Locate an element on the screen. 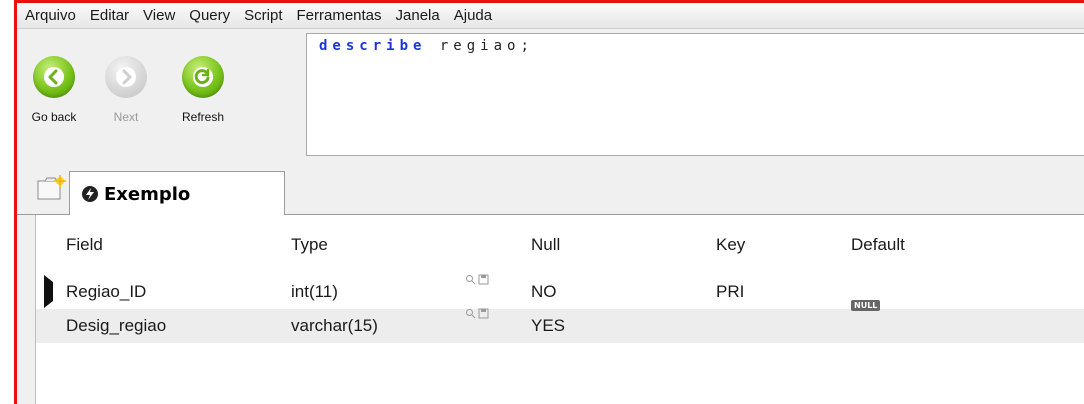  go-back-label: Go back is located at coordinates (54, 117).